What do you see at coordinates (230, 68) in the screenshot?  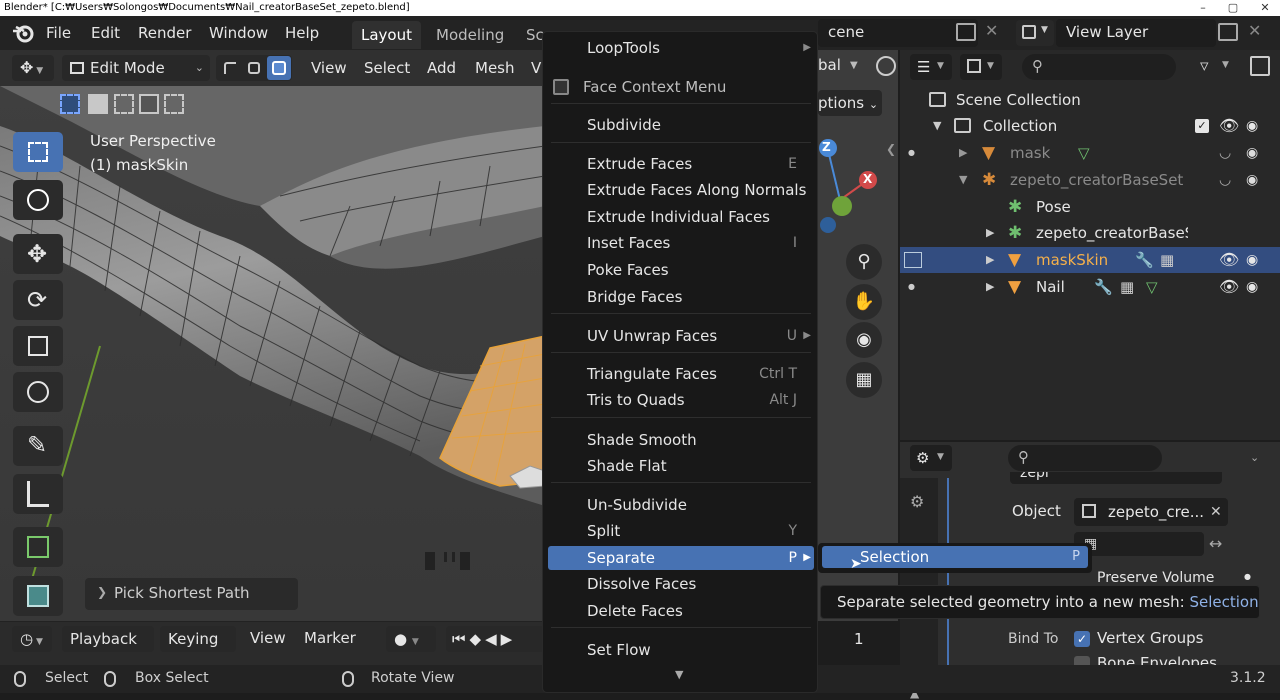 I see `vertex-select-icon` at bounding box center [230, 68].